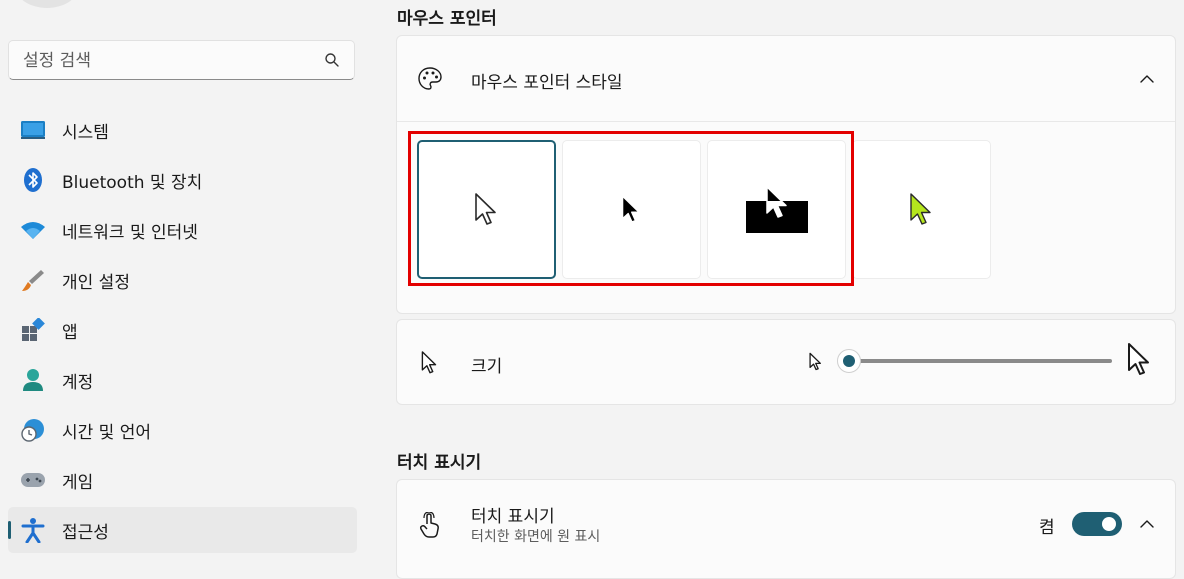 The image size is (1184, 579). What do you see at coordinates (430, 363) in the screenshot?
I see `pointer-icon` at bounding box center [430, 363].